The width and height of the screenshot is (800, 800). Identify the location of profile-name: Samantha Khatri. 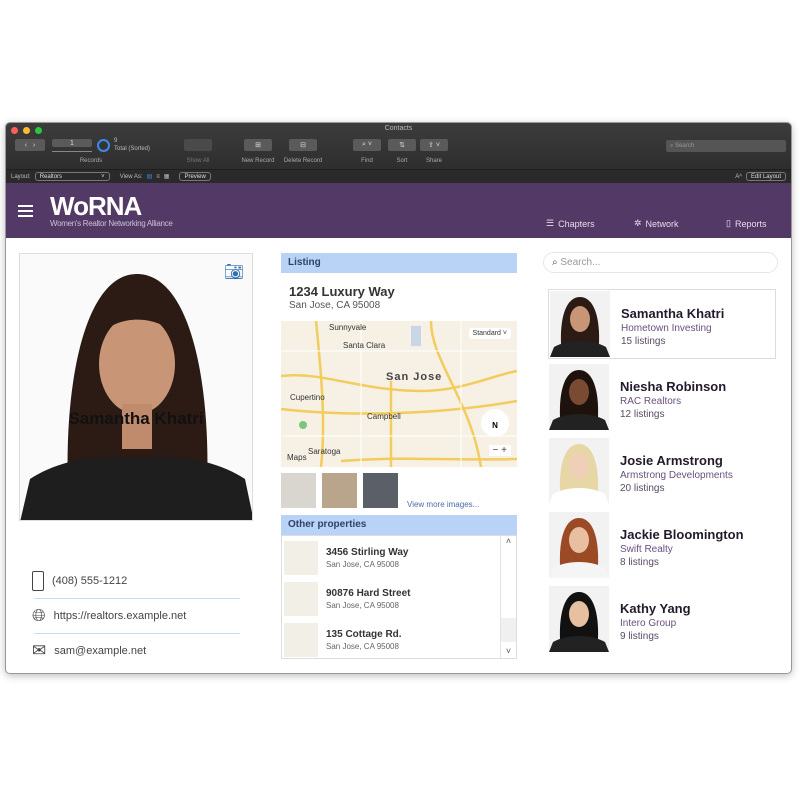
(136, 418).